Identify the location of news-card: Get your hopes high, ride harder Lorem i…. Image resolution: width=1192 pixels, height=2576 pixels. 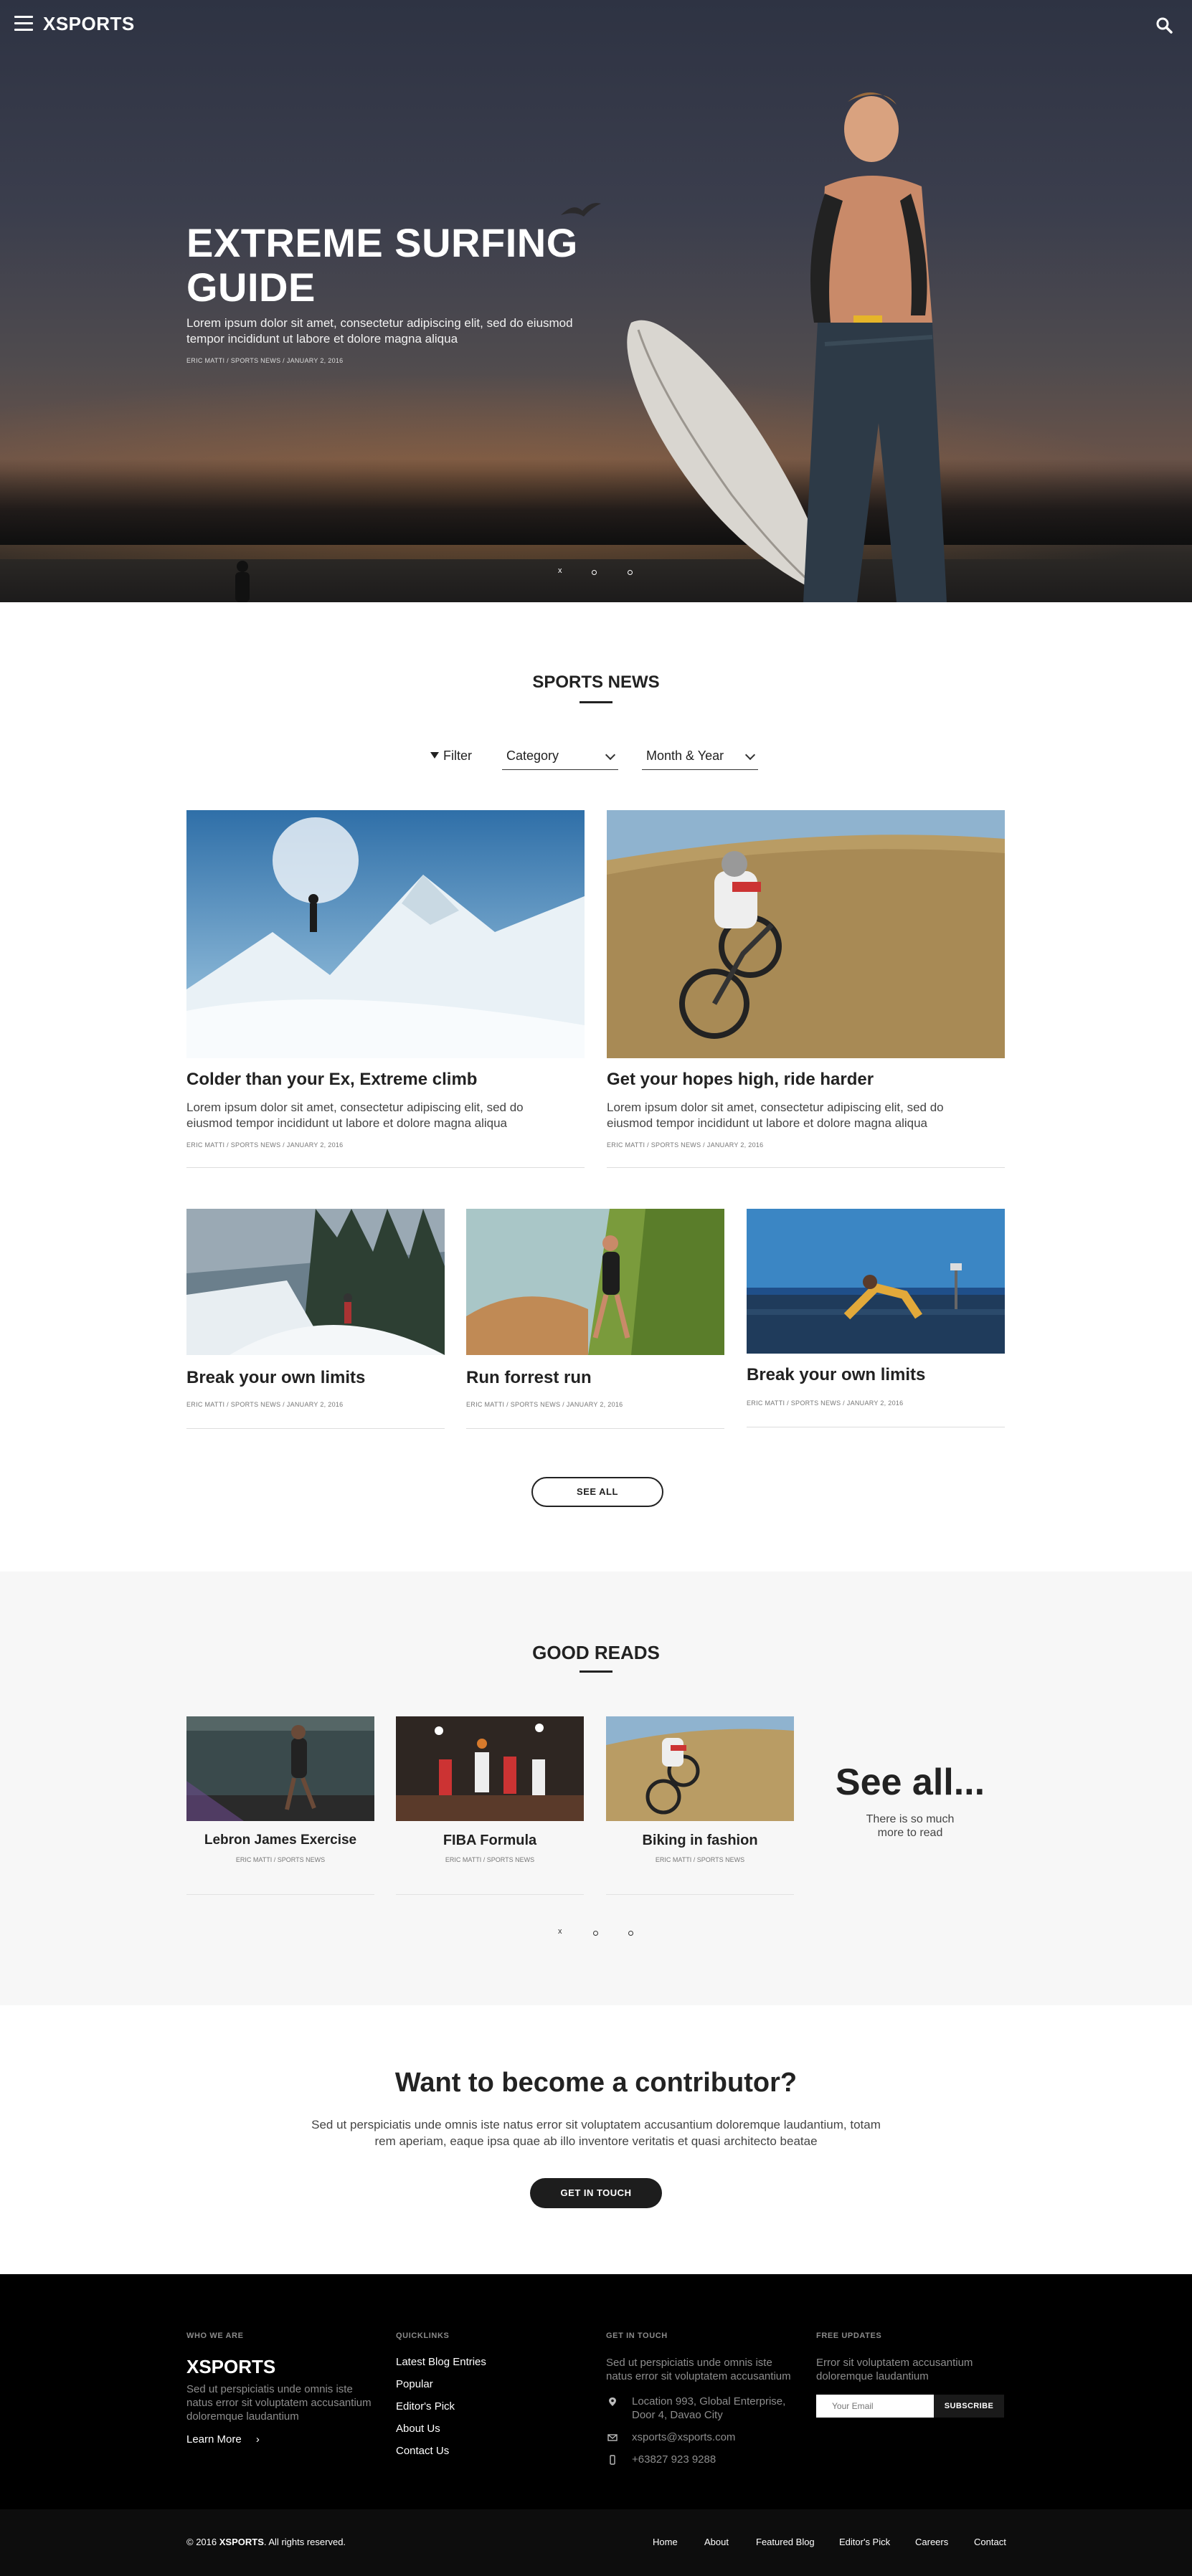
(806, 989).